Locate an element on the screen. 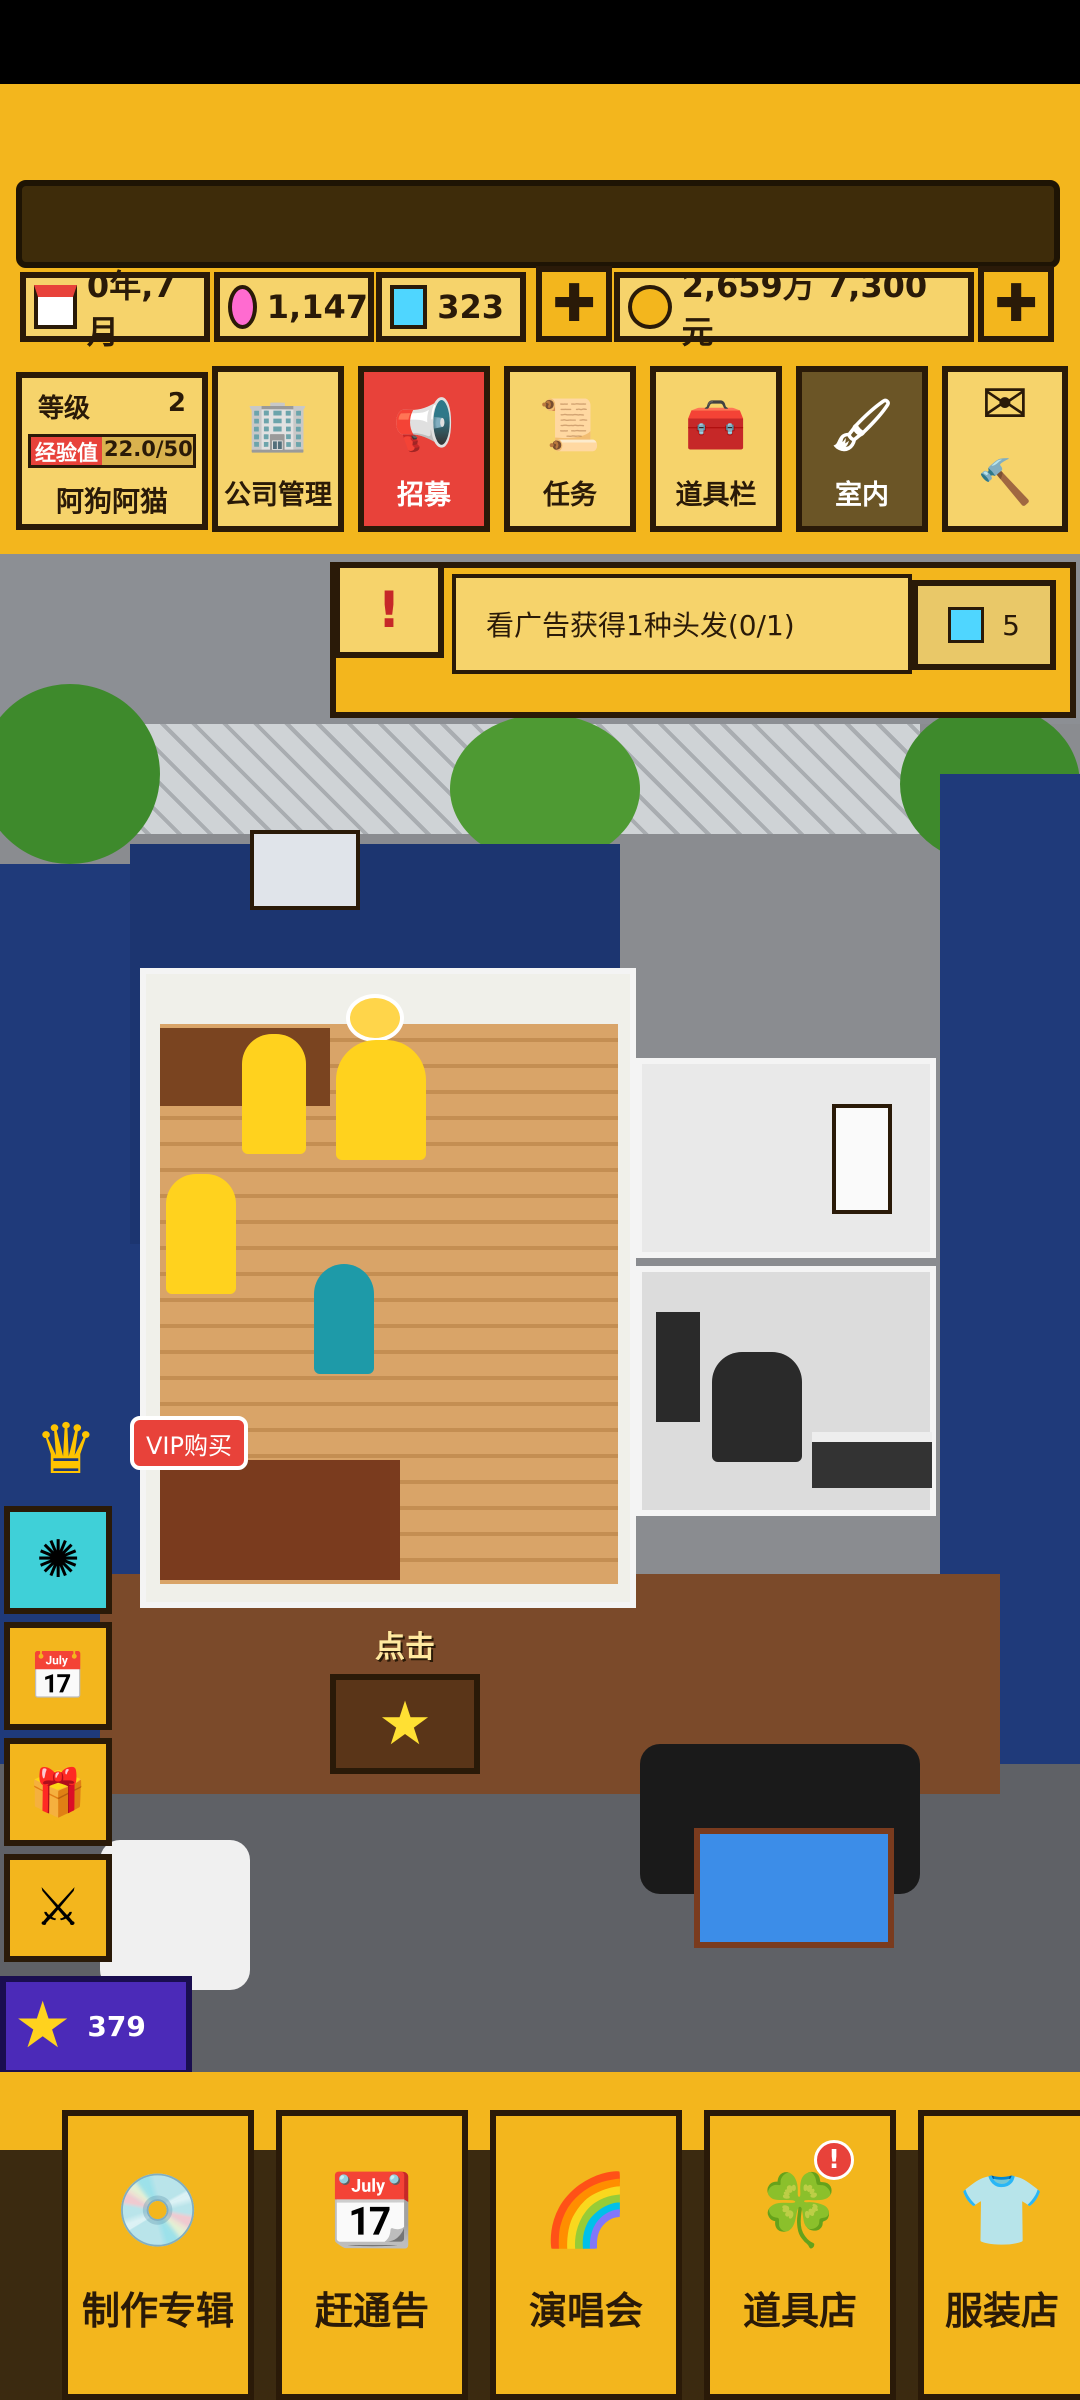 The width and height of the screenshot is (1080, 2400). diamond-value: 323 is located at coordinates (470, 307).